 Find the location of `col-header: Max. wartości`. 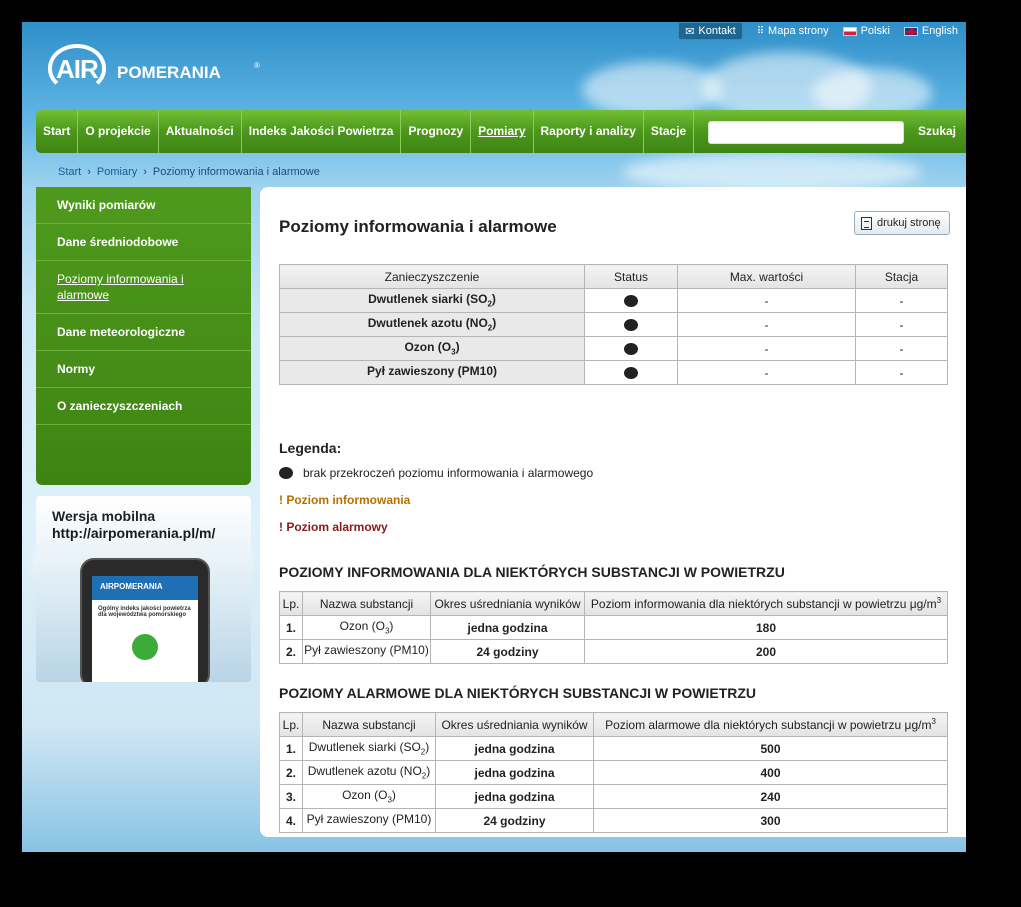

col-header: Max. wartości is located at coordinates (766, 276).